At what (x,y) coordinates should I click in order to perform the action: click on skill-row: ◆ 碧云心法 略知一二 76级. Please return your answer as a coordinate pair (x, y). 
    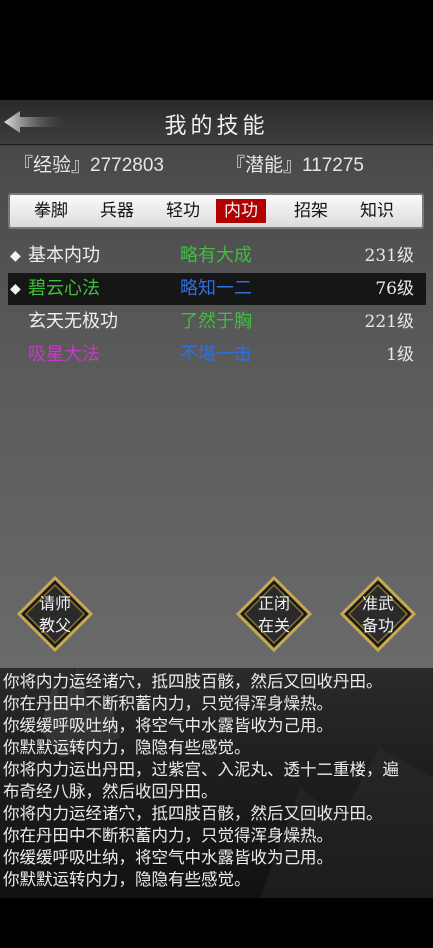
    Looking at the image, I should click on (217, 289).